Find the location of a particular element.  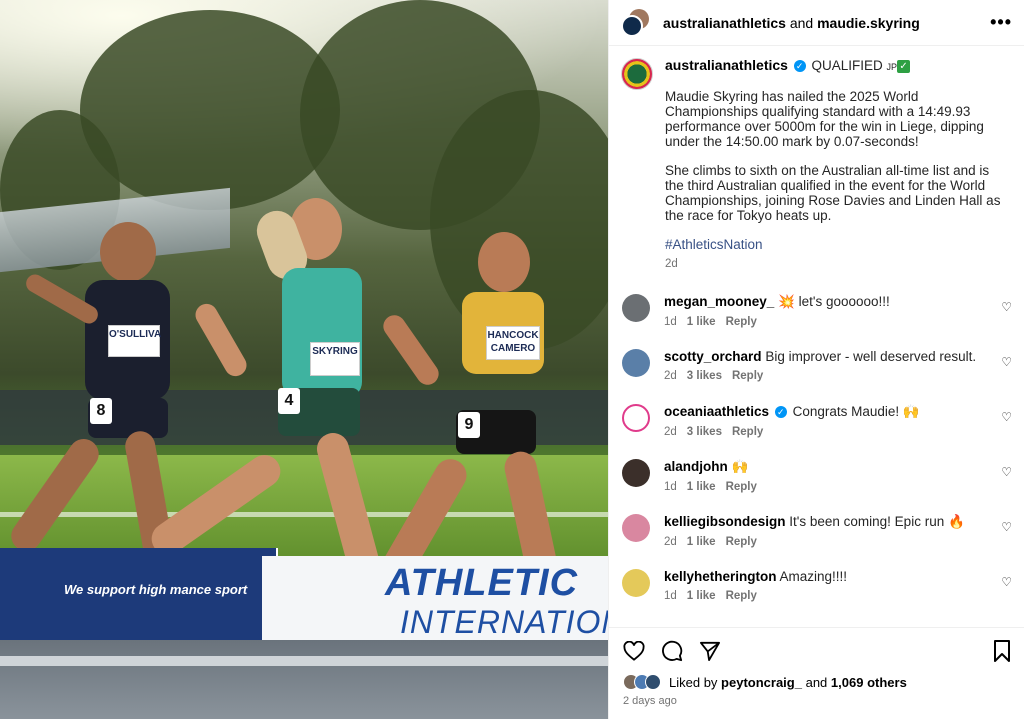

sponsor-banner-left-text: We support high mance sport is located at coordinates (156, 589).